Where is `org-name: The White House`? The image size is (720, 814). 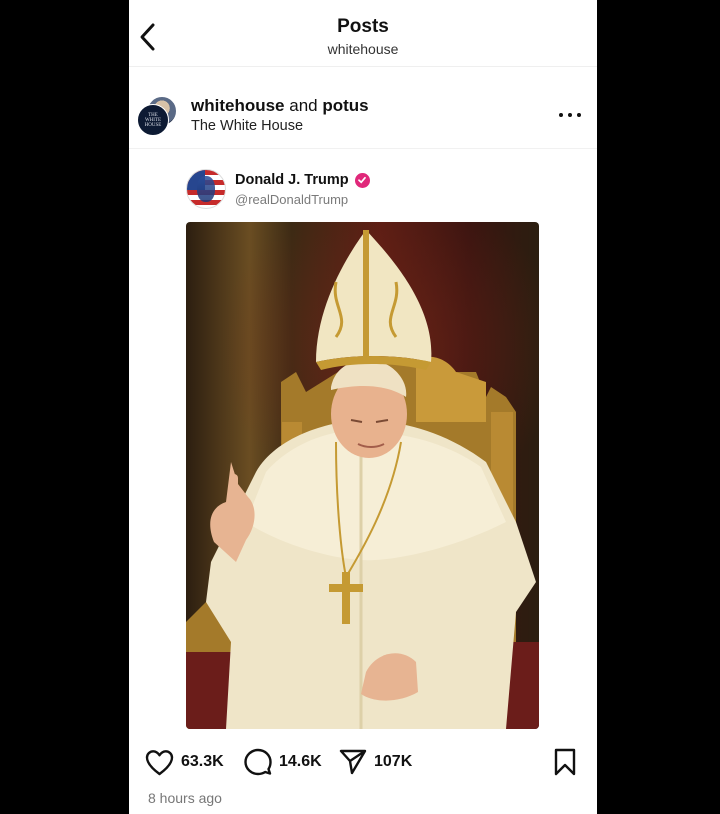
org-name: The White House is located at coordinates (247, 126).